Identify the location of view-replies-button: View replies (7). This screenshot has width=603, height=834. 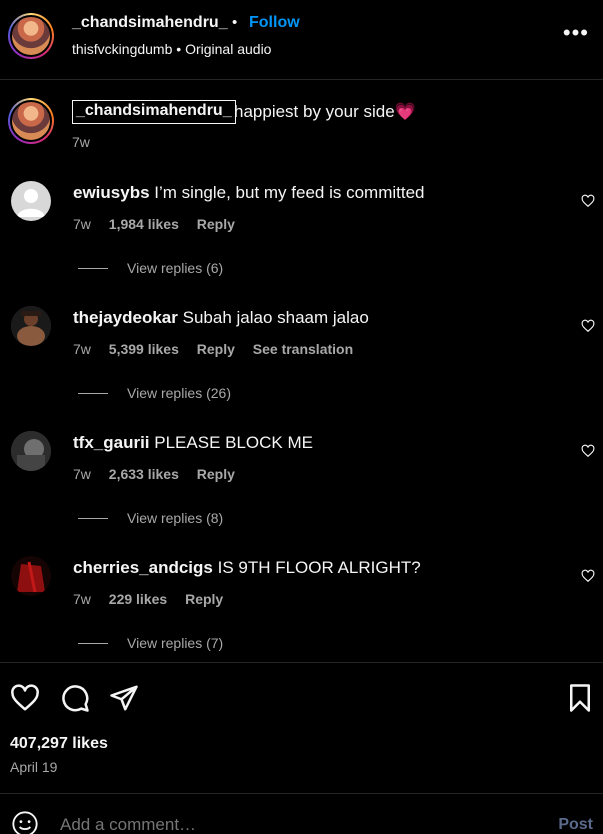
(150, 643).